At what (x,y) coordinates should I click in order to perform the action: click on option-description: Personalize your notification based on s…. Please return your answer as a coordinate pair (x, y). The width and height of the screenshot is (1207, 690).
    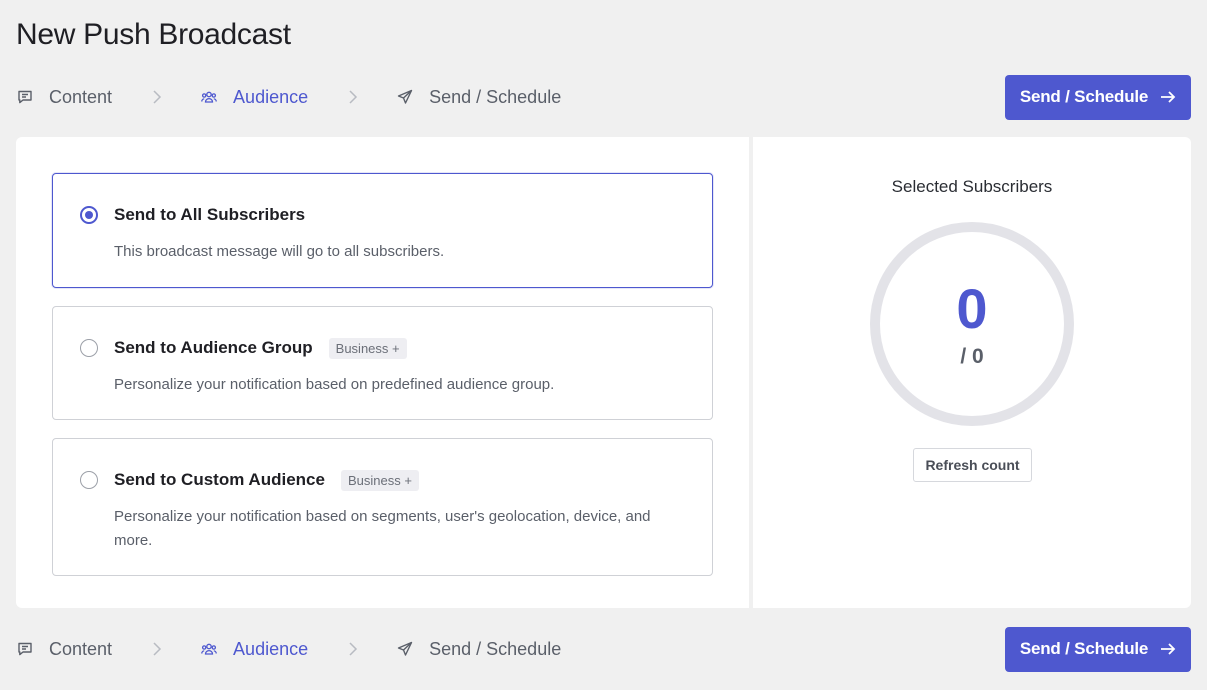
    Looking at the image, I should click on (382, 528).